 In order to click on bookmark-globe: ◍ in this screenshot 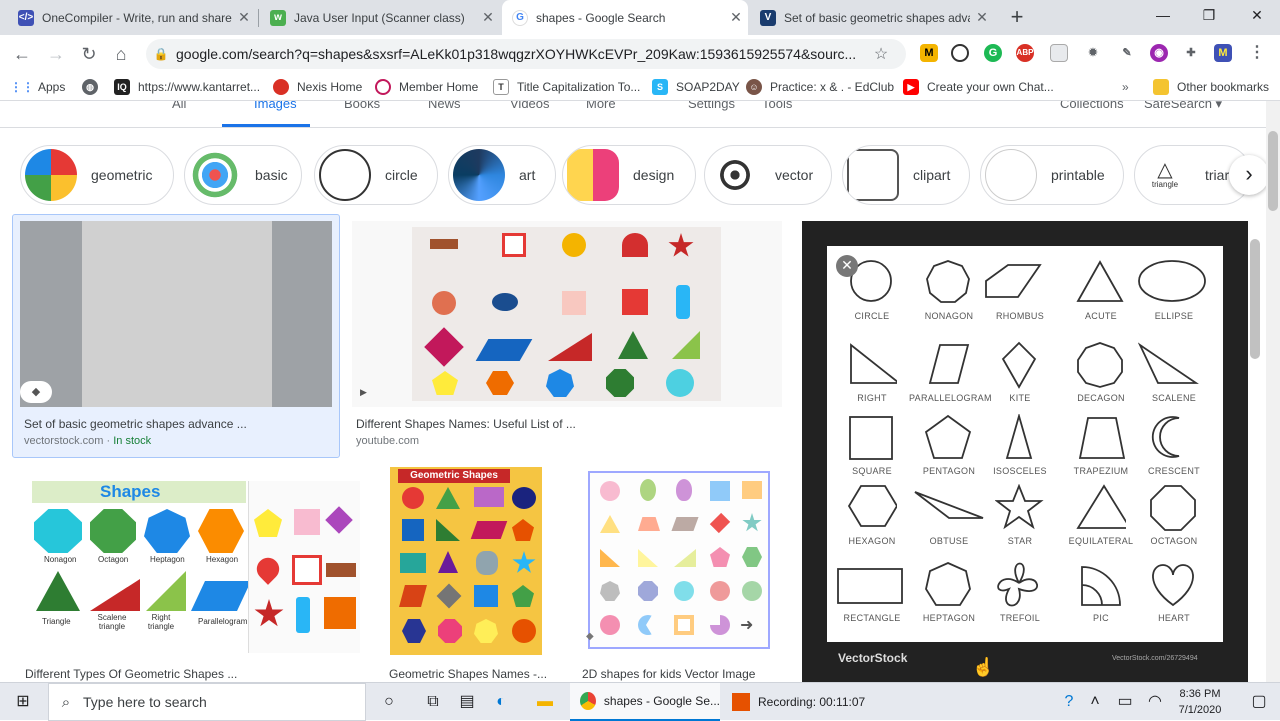, I will do `click(94, 87)`.